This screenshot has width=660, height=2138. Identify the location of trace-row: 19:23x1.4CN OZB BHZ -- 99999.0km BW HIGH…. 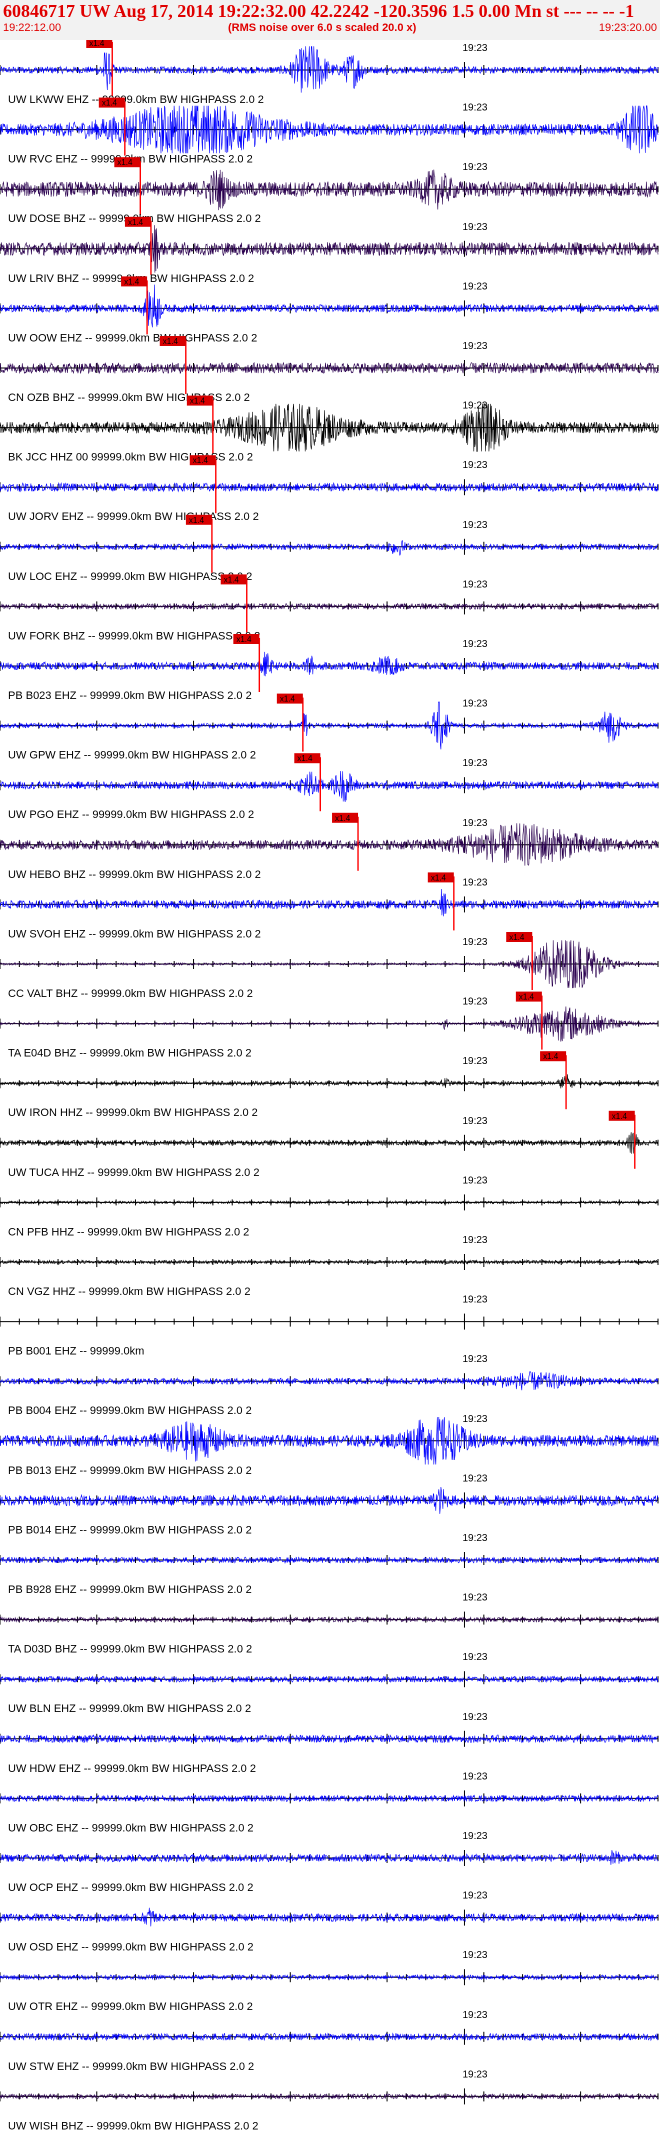
(329, 370).